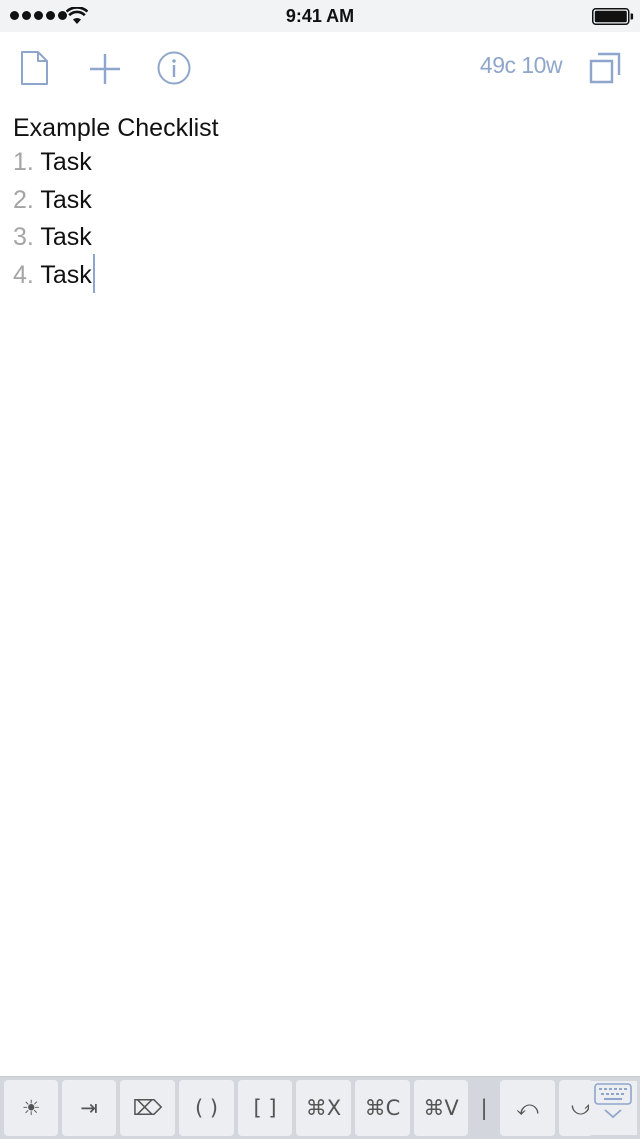 The width and height of the screenshot is (640, 1139). I want to click on status-bar: 9:41 AM, so click(320, 16).